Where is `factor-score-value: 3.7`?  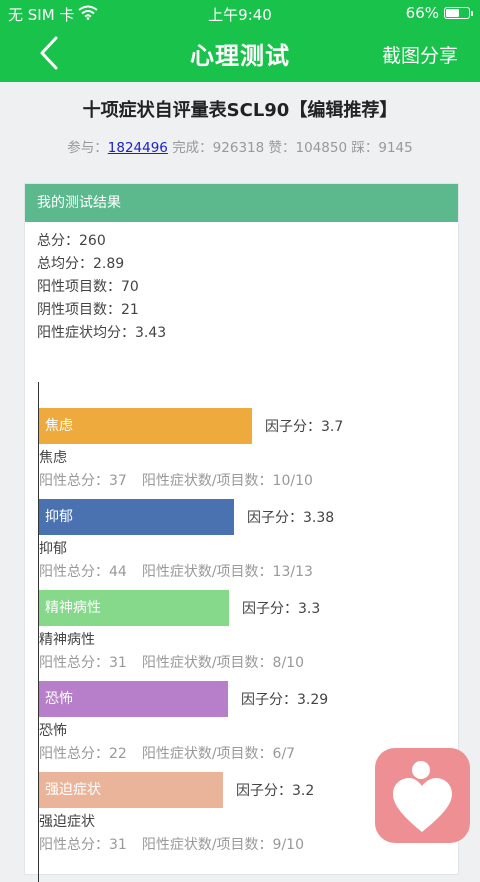 factor-score-value: 3.7 is located at coordinates (332, 427).